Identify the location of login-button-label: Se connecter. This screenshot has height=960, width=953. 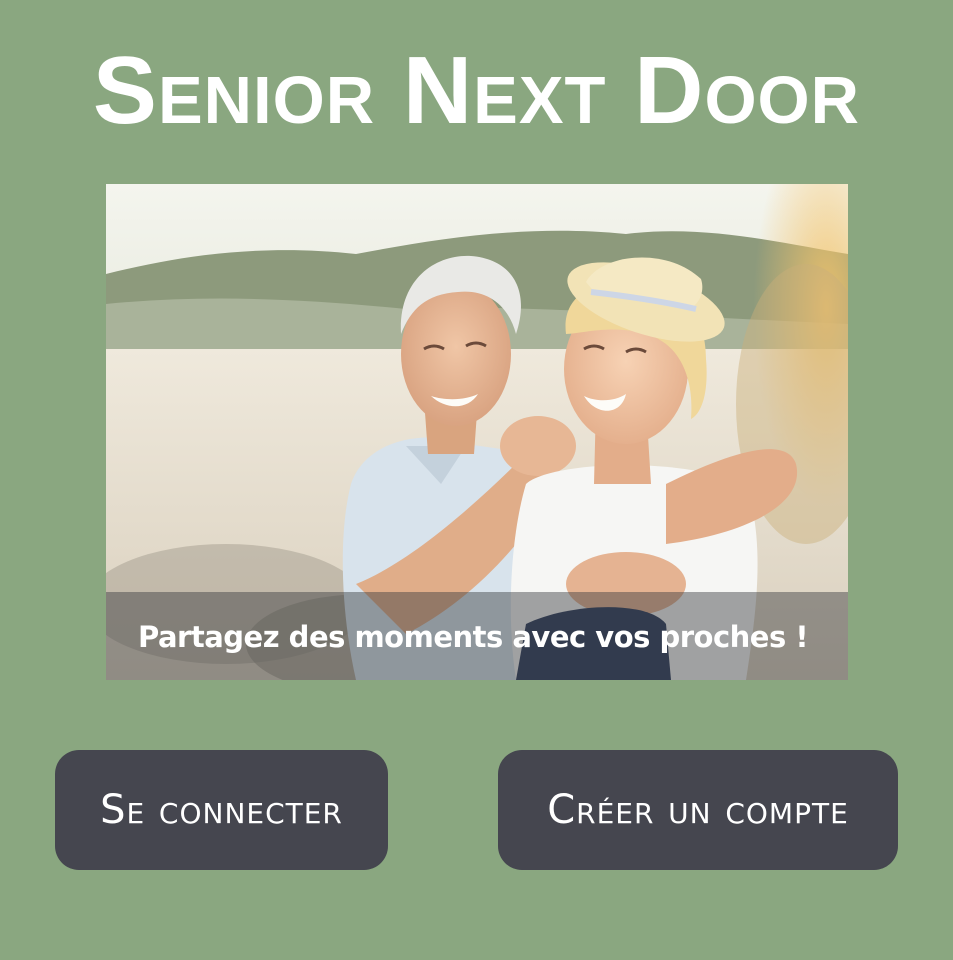
(221, 810).